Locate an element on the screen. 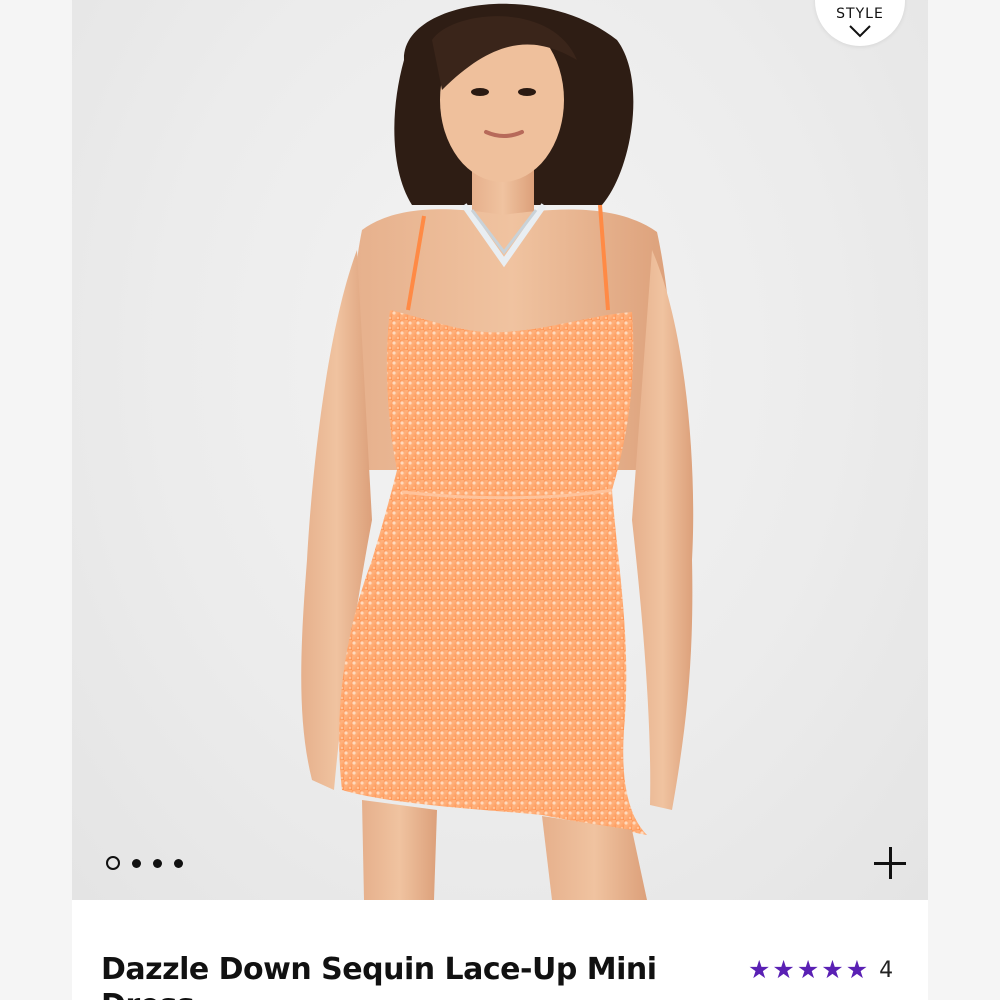  plus-icon is located at coordinates (890, 863).